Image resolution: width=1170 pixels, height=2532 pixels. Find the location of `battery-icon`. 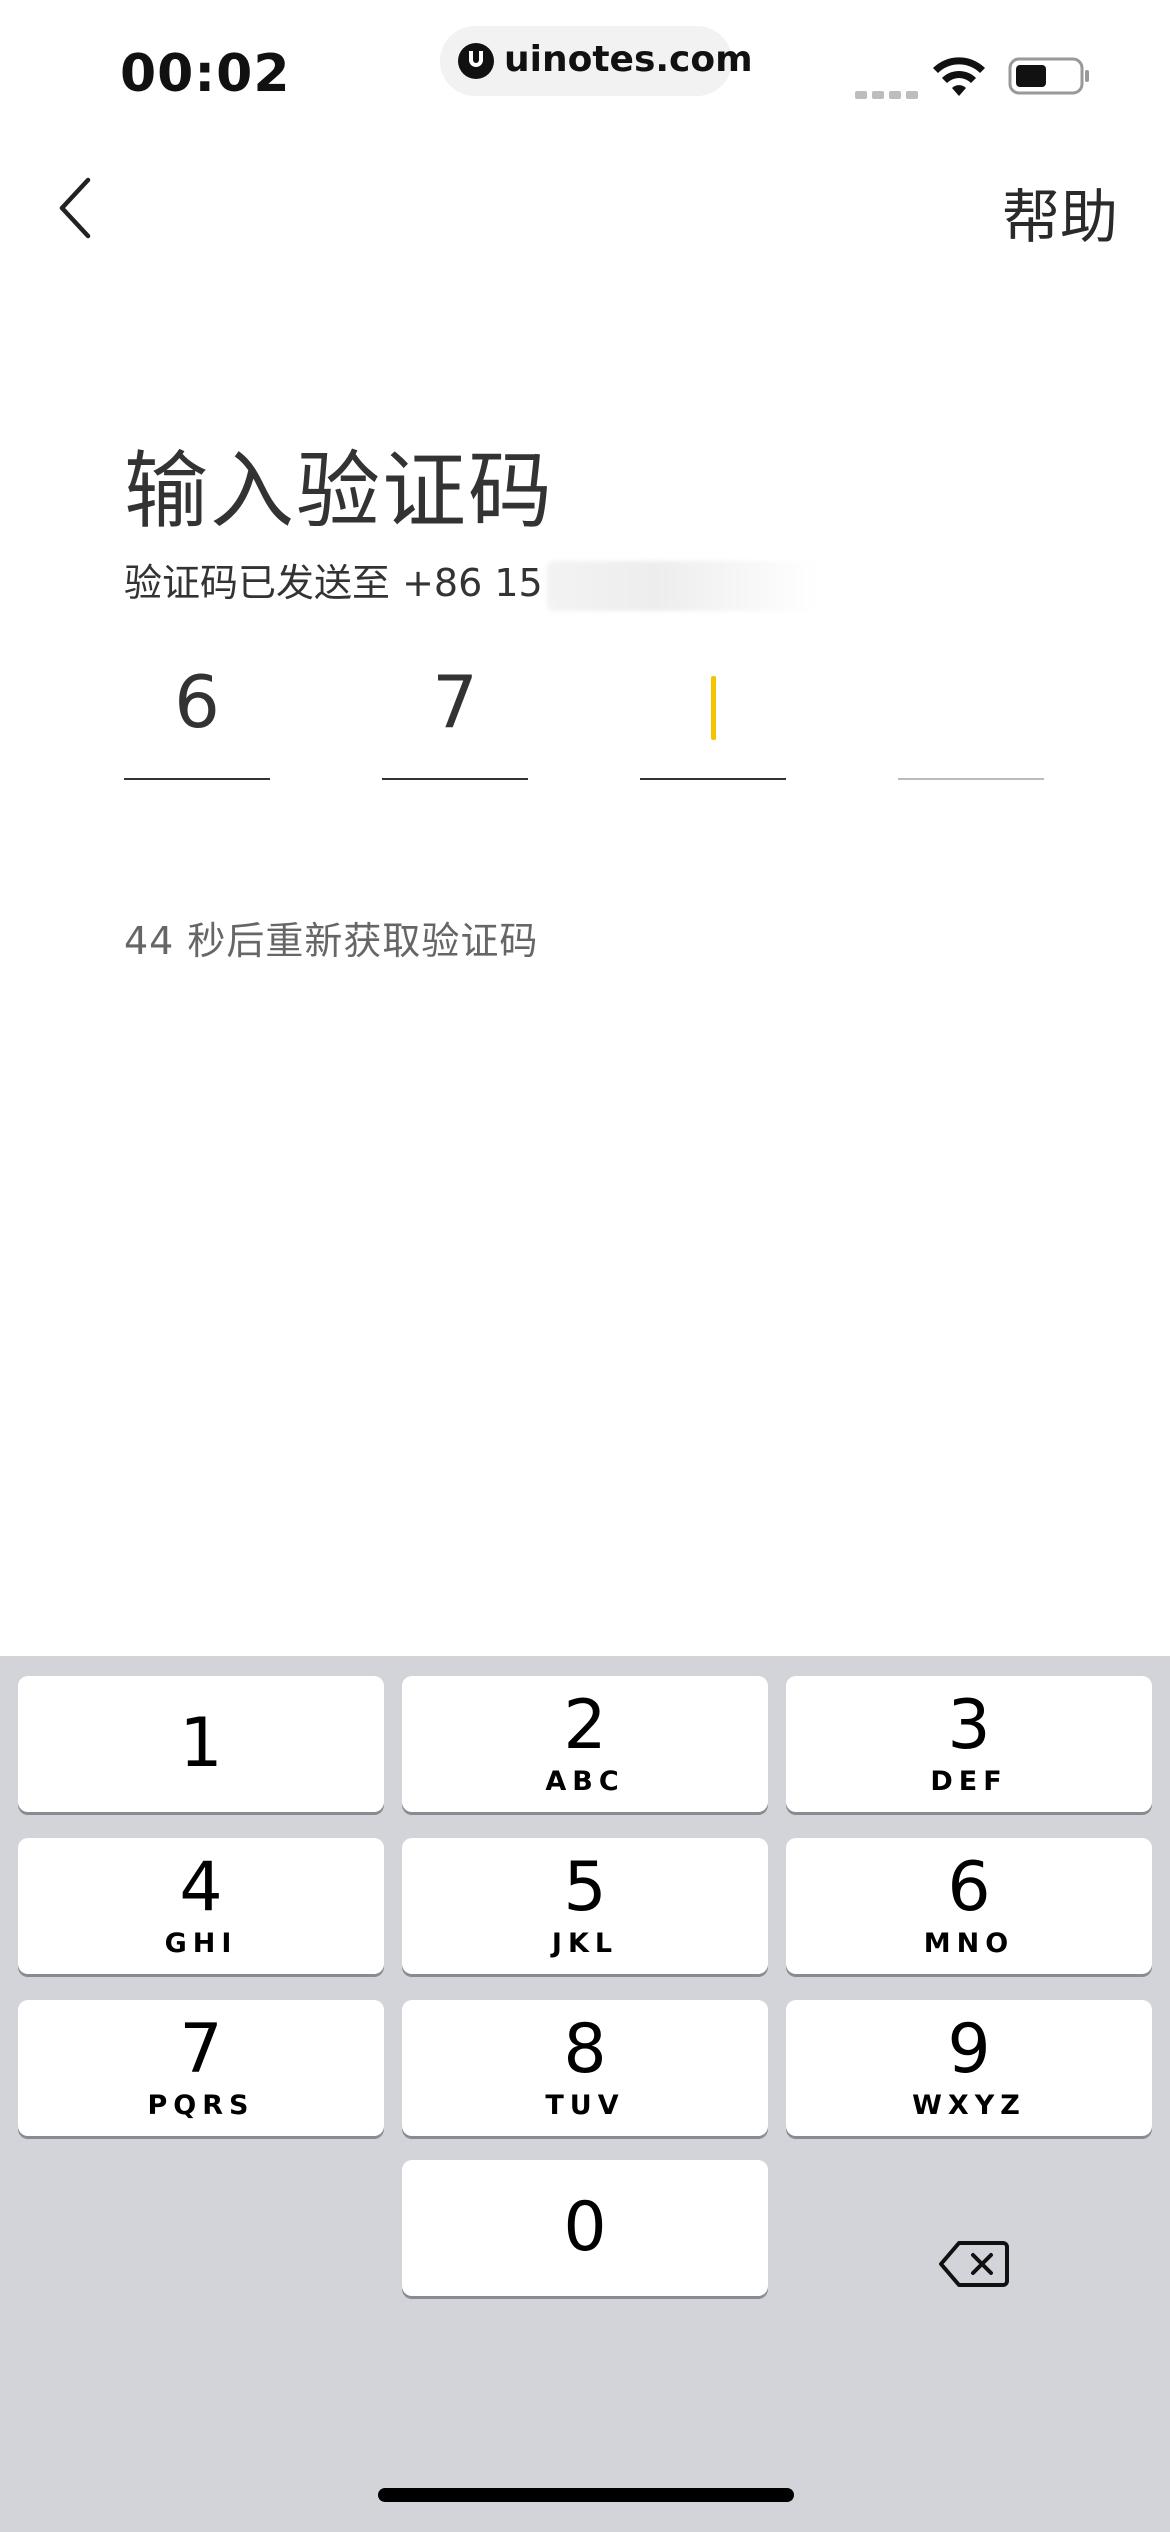

battery-icon is located at coordinates (1048, 76).